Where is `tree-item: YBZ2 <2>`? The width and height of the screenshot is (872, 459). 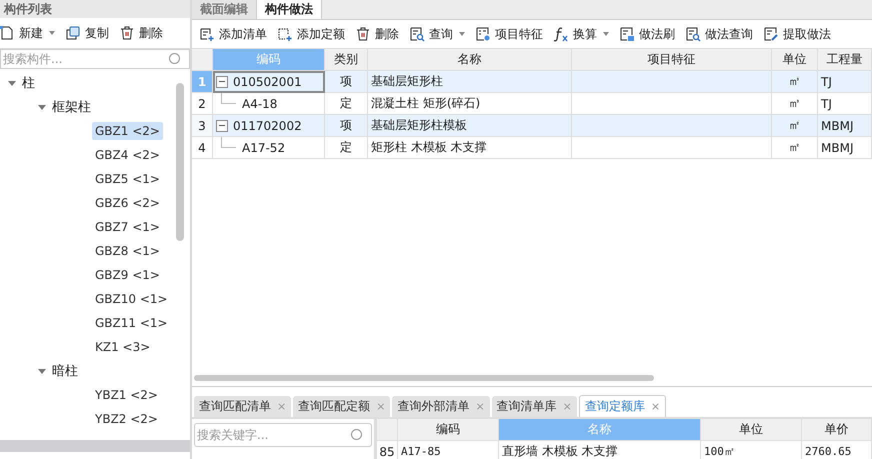
tree-item: YBZ2 <2> is located at coordinates (126, 419).